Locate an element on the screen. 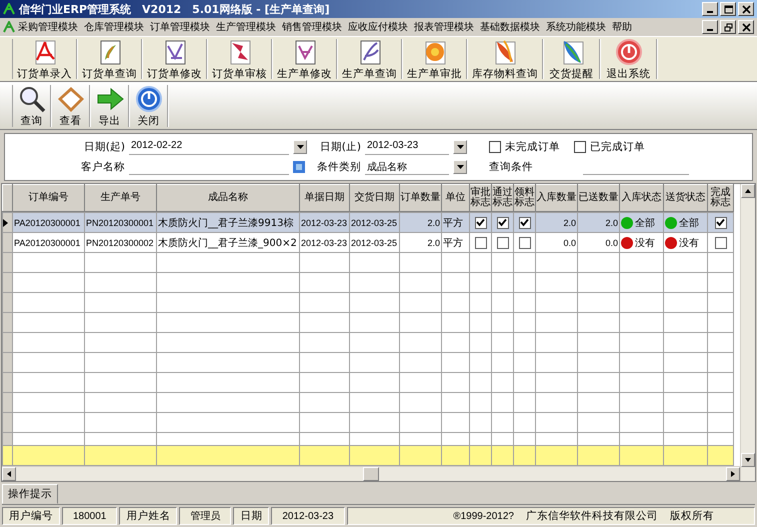 The height and width of the screenshot is (527, 757). checkbox-label: 未完成订单 is located at coordinates (532, 147).